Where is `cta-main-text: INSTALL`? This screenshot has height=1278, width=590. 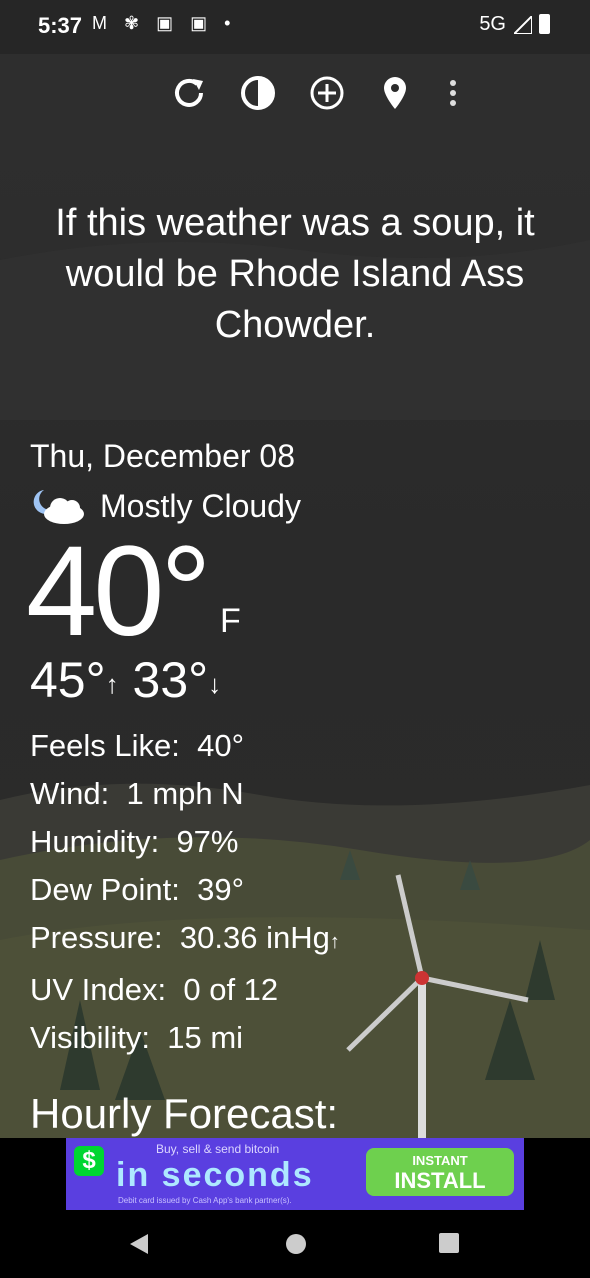
cta-main-text: INSTALL is located at coordinates (440, 1180).